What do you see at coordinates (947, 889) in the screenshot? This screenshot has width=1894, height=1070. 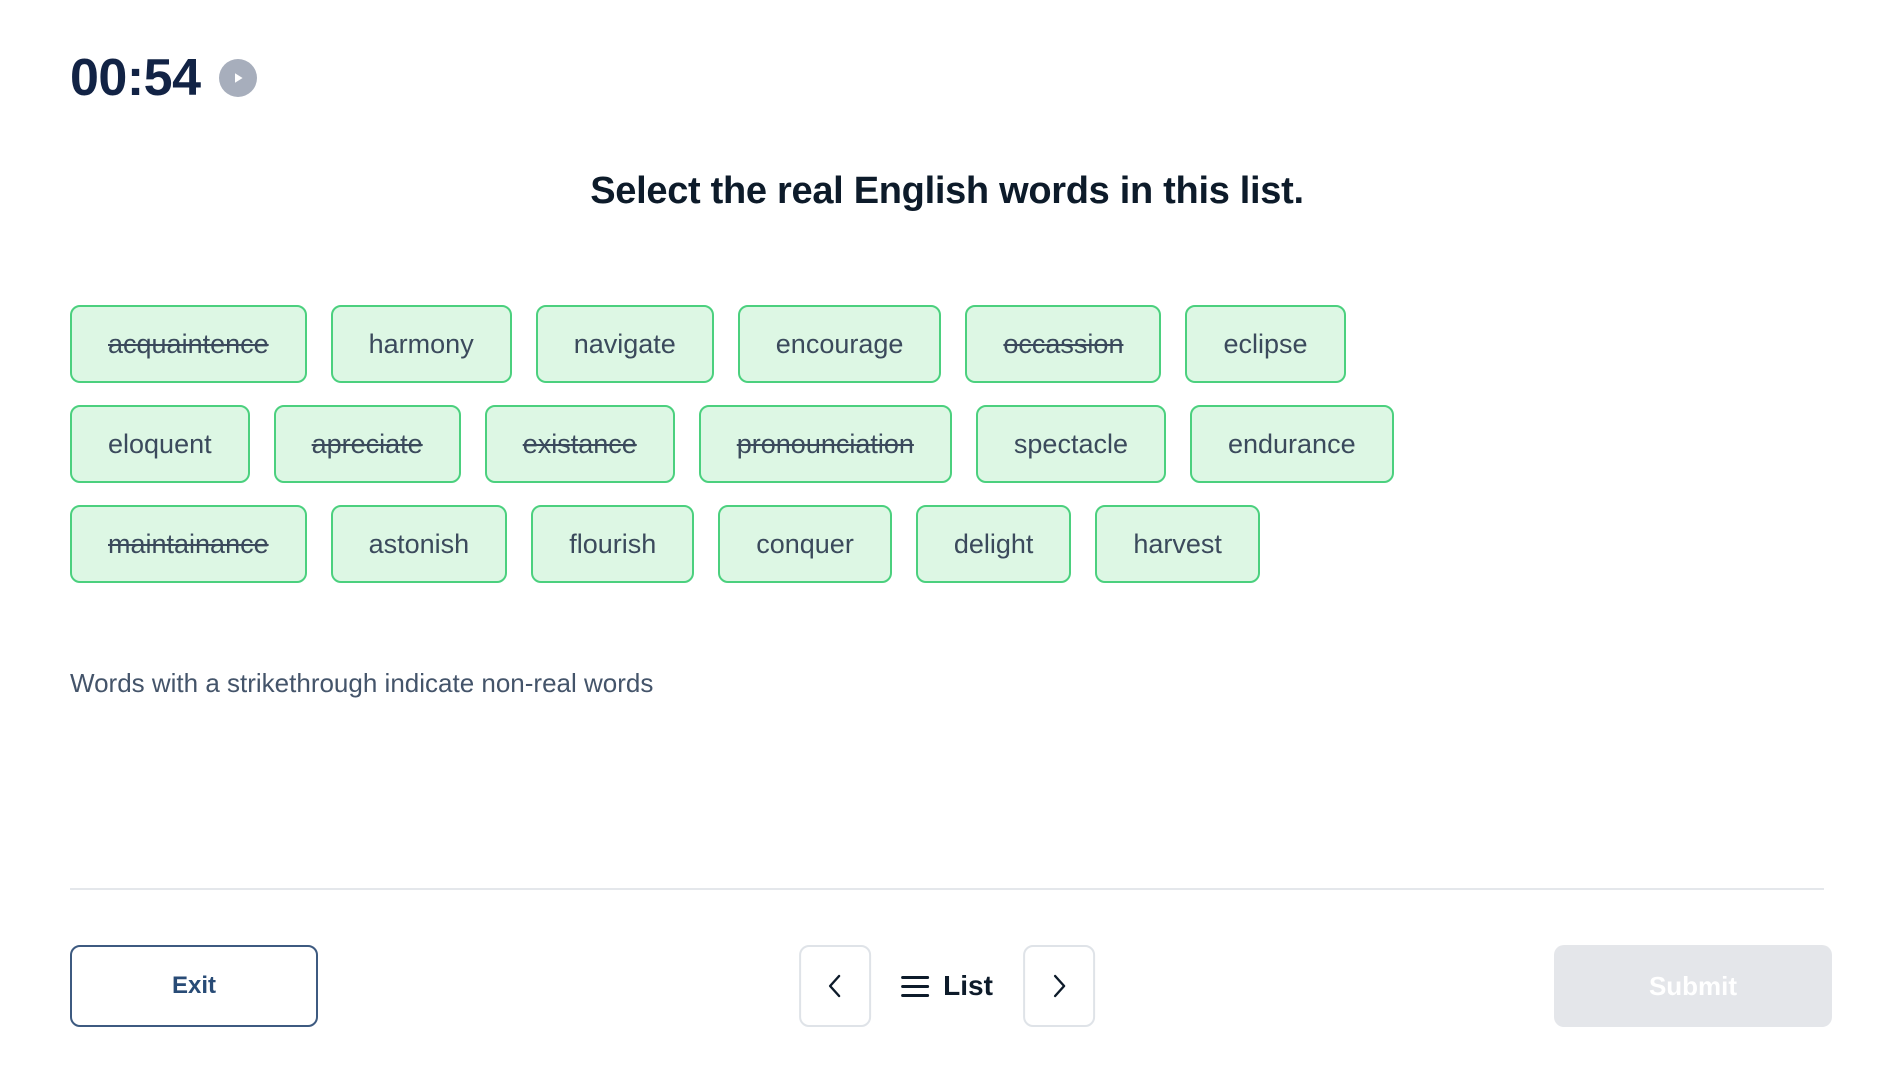 I see `footer-divider` at bounding box center [947, 889].